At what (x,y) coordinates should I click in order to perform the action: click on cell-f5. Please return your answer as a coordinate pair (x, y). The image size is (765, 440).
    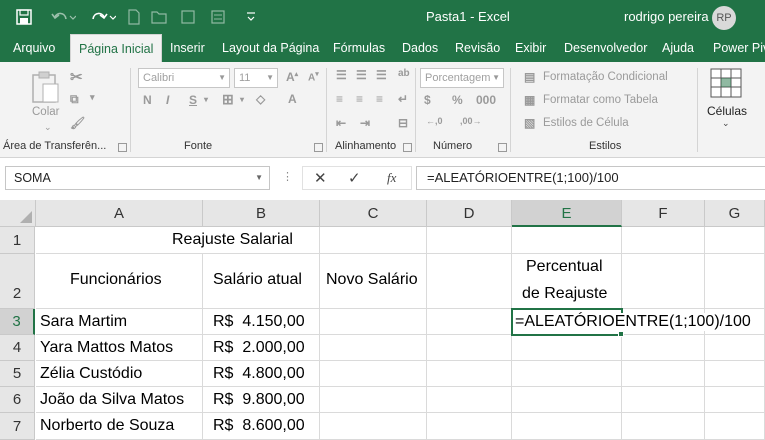
    Looking at the image, I should click on (663, 374).